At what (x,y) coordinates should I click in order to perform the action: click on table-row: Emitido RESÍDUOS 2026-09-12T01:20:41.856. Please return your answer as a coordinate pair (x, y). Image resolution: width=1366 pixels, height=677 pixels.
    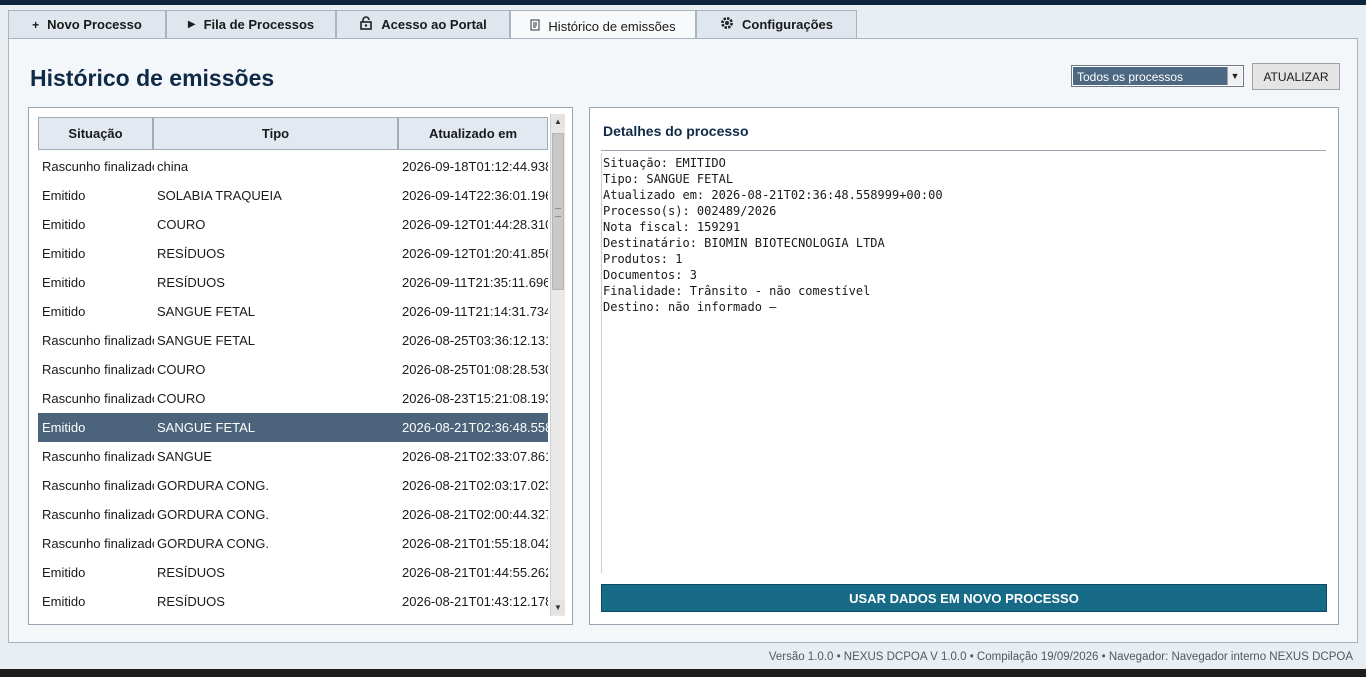
    Looking at the image, I should click on (293, 253).